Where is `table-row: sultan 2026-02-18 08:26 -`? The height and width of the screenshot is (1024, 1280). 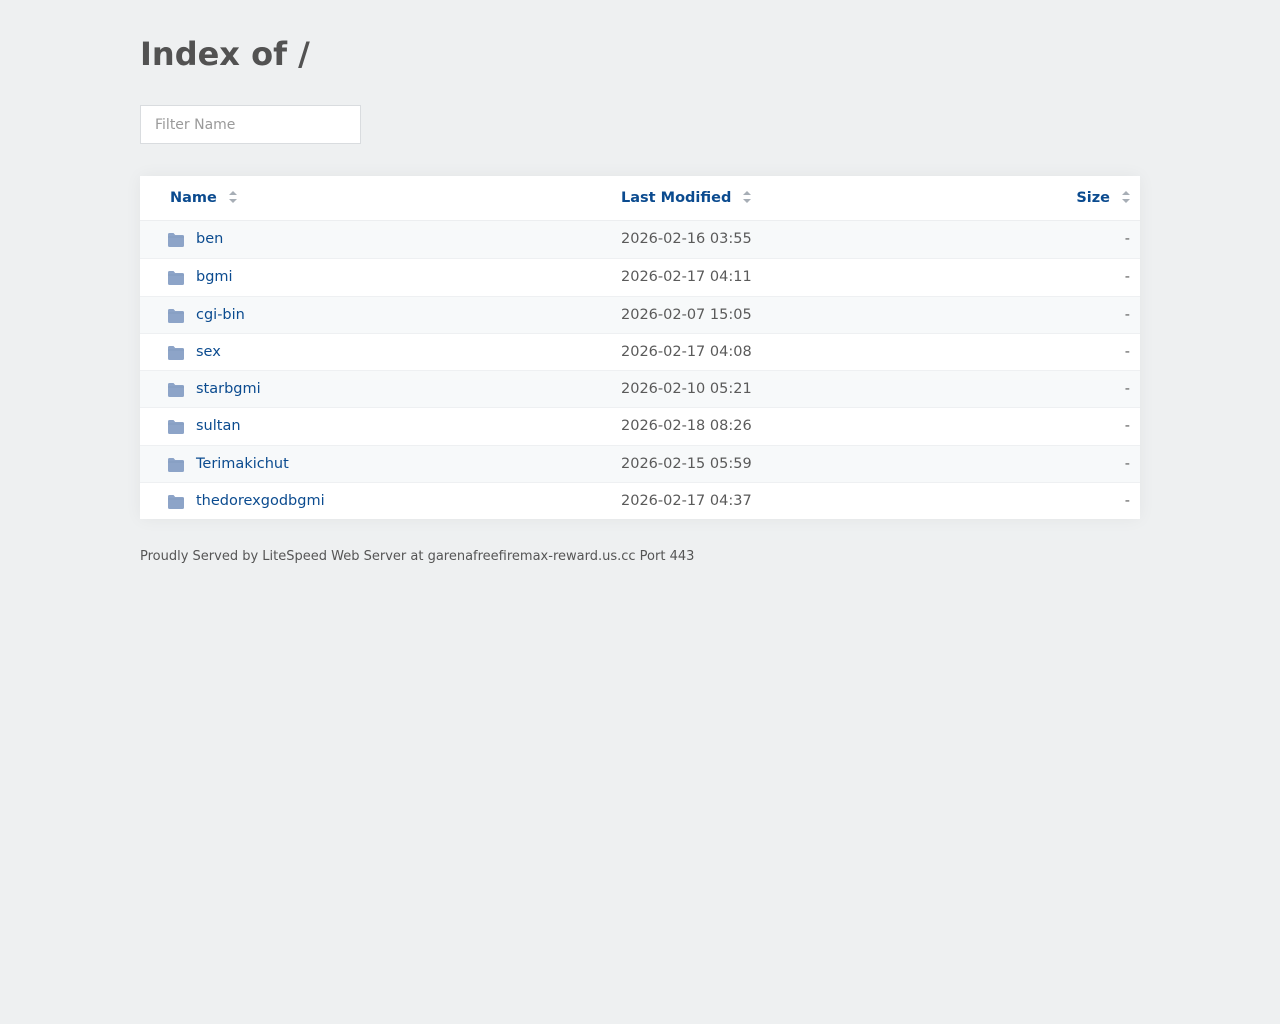 table-row: sultan 2026-02-18 08:26 - is located at coordinates (640, 425).